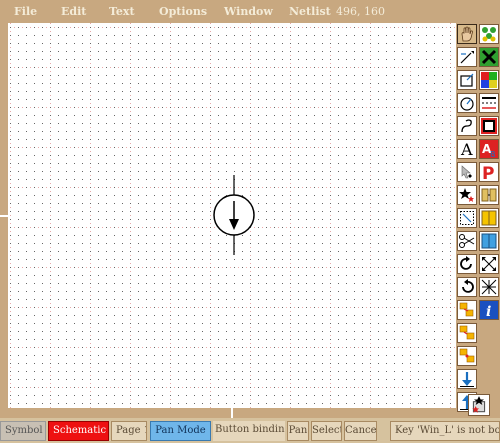 Image resolution: width=500 pixels, height=443 pixels. Describe the element at coordinates (467, 333) in the screenshot. I see `pop-icon` at that location.